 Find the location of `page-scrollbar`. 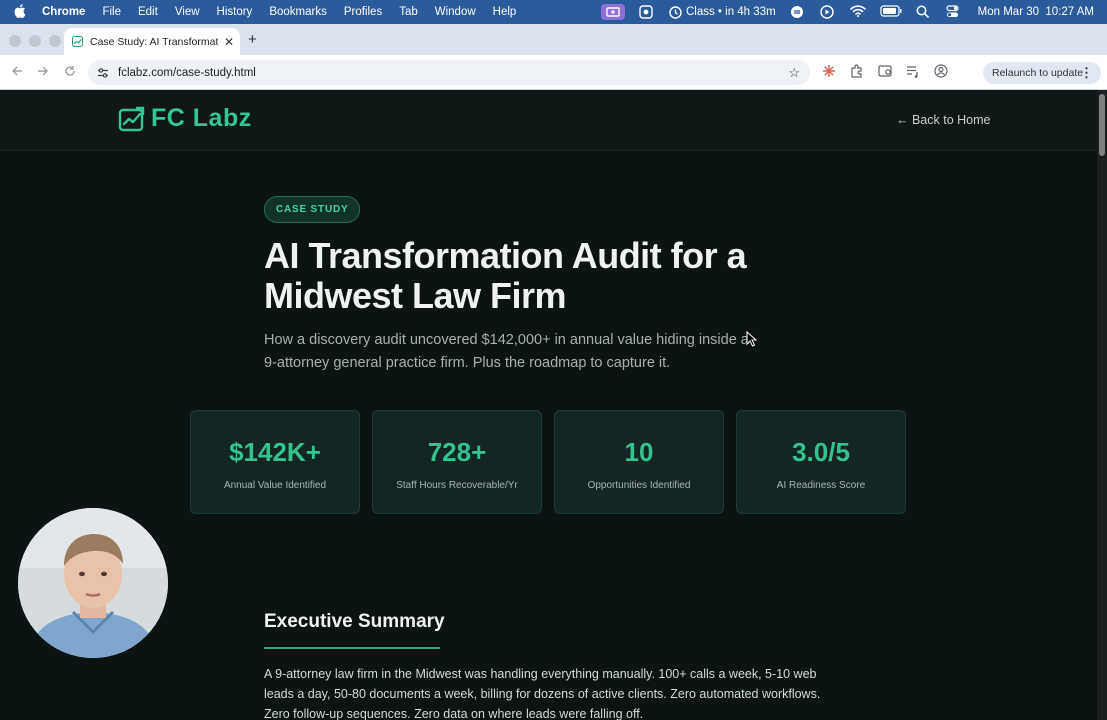

page-scrollbar is located at coordinates (1102, 405).